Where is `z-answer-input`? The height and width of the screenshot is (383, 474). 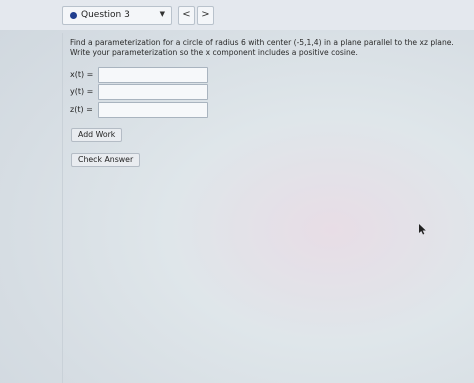
z-answer-input is located at coordinates (153, 110).